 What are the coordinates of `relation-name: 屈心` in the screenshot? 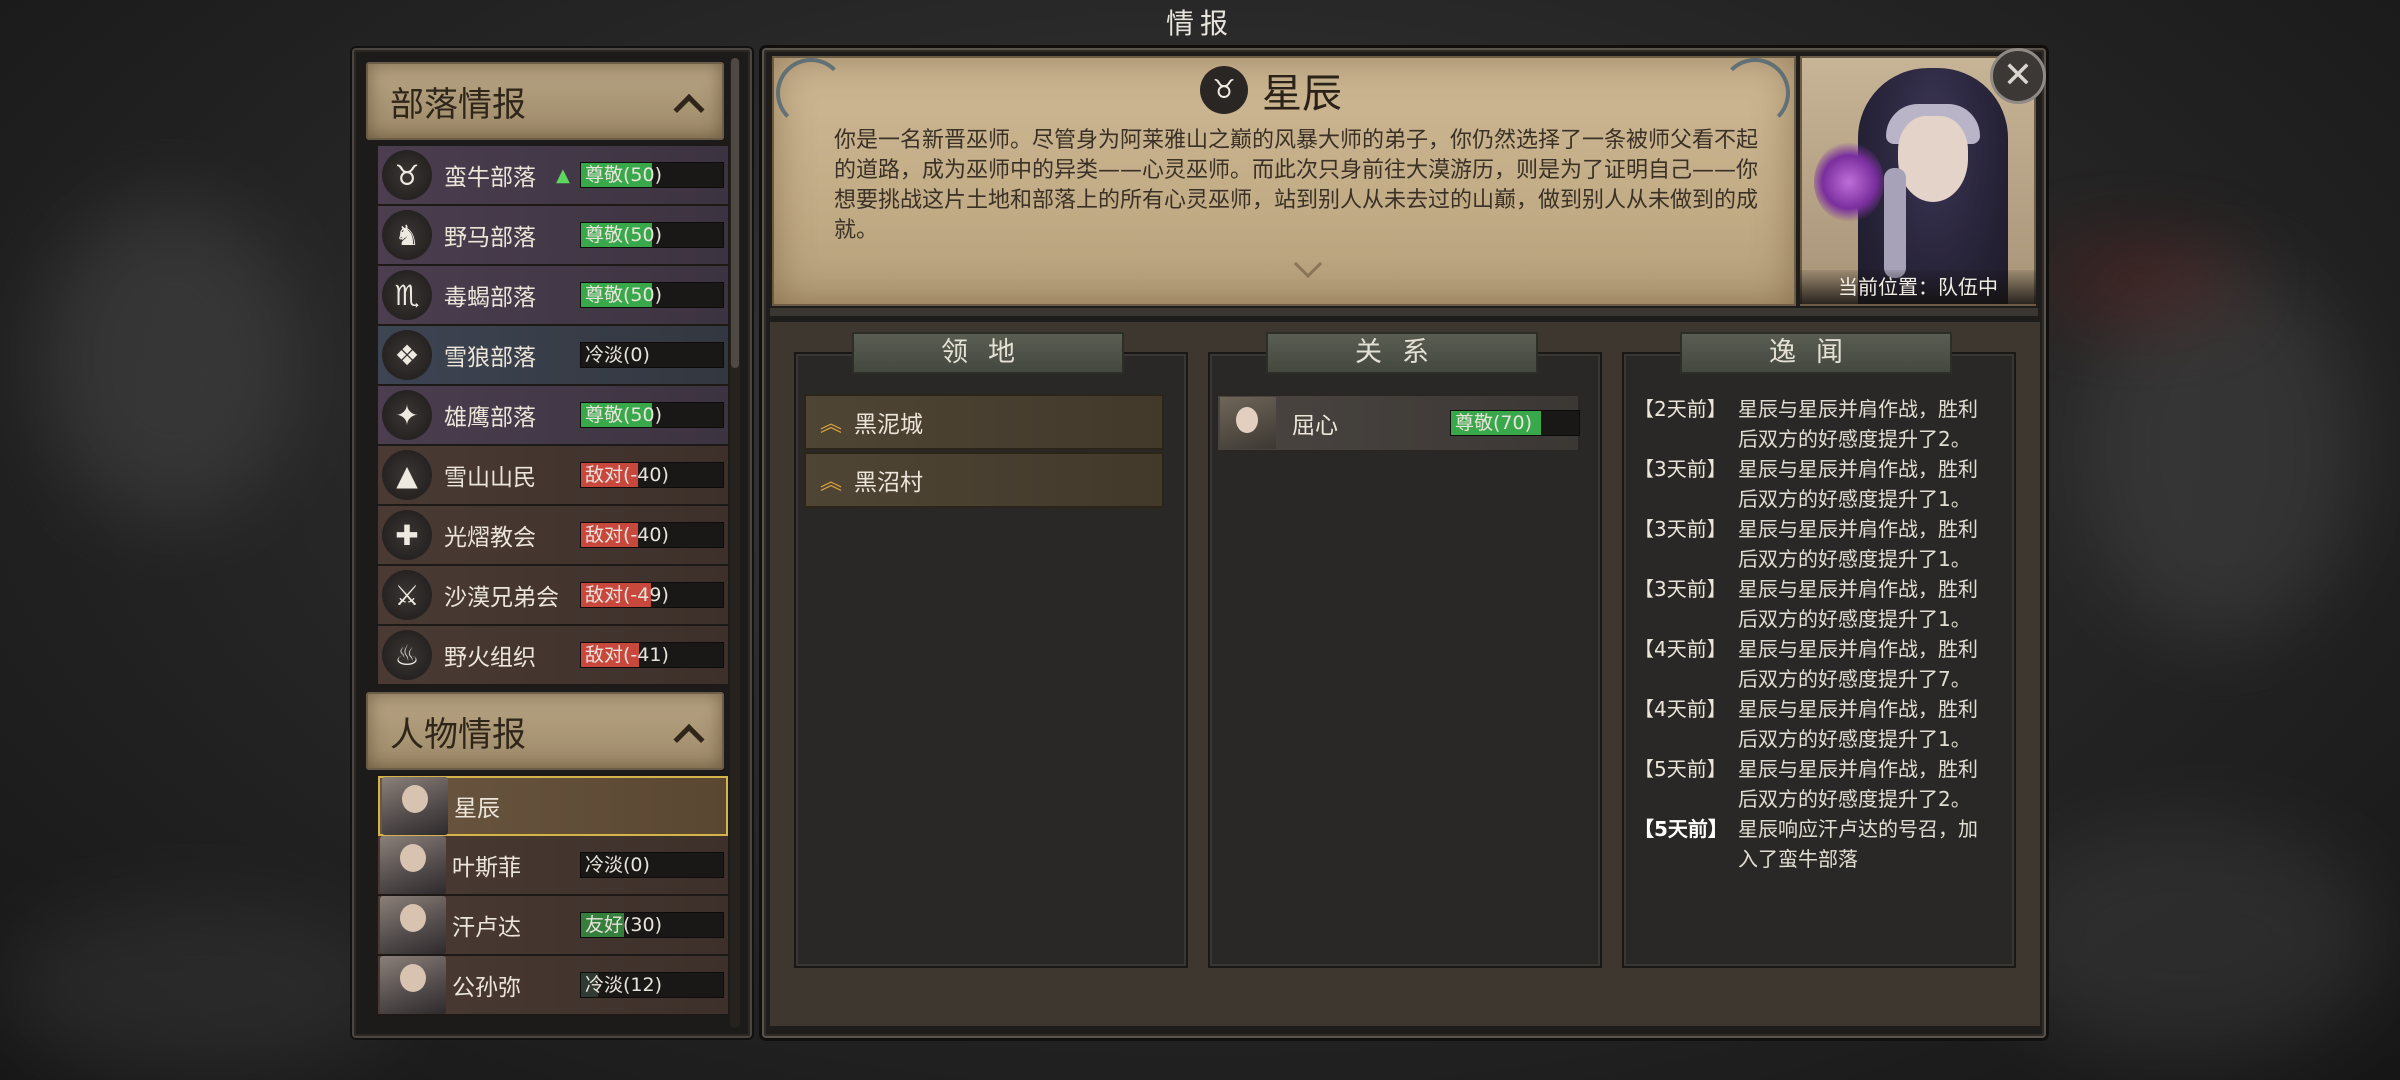 It's located at (1315, 426).